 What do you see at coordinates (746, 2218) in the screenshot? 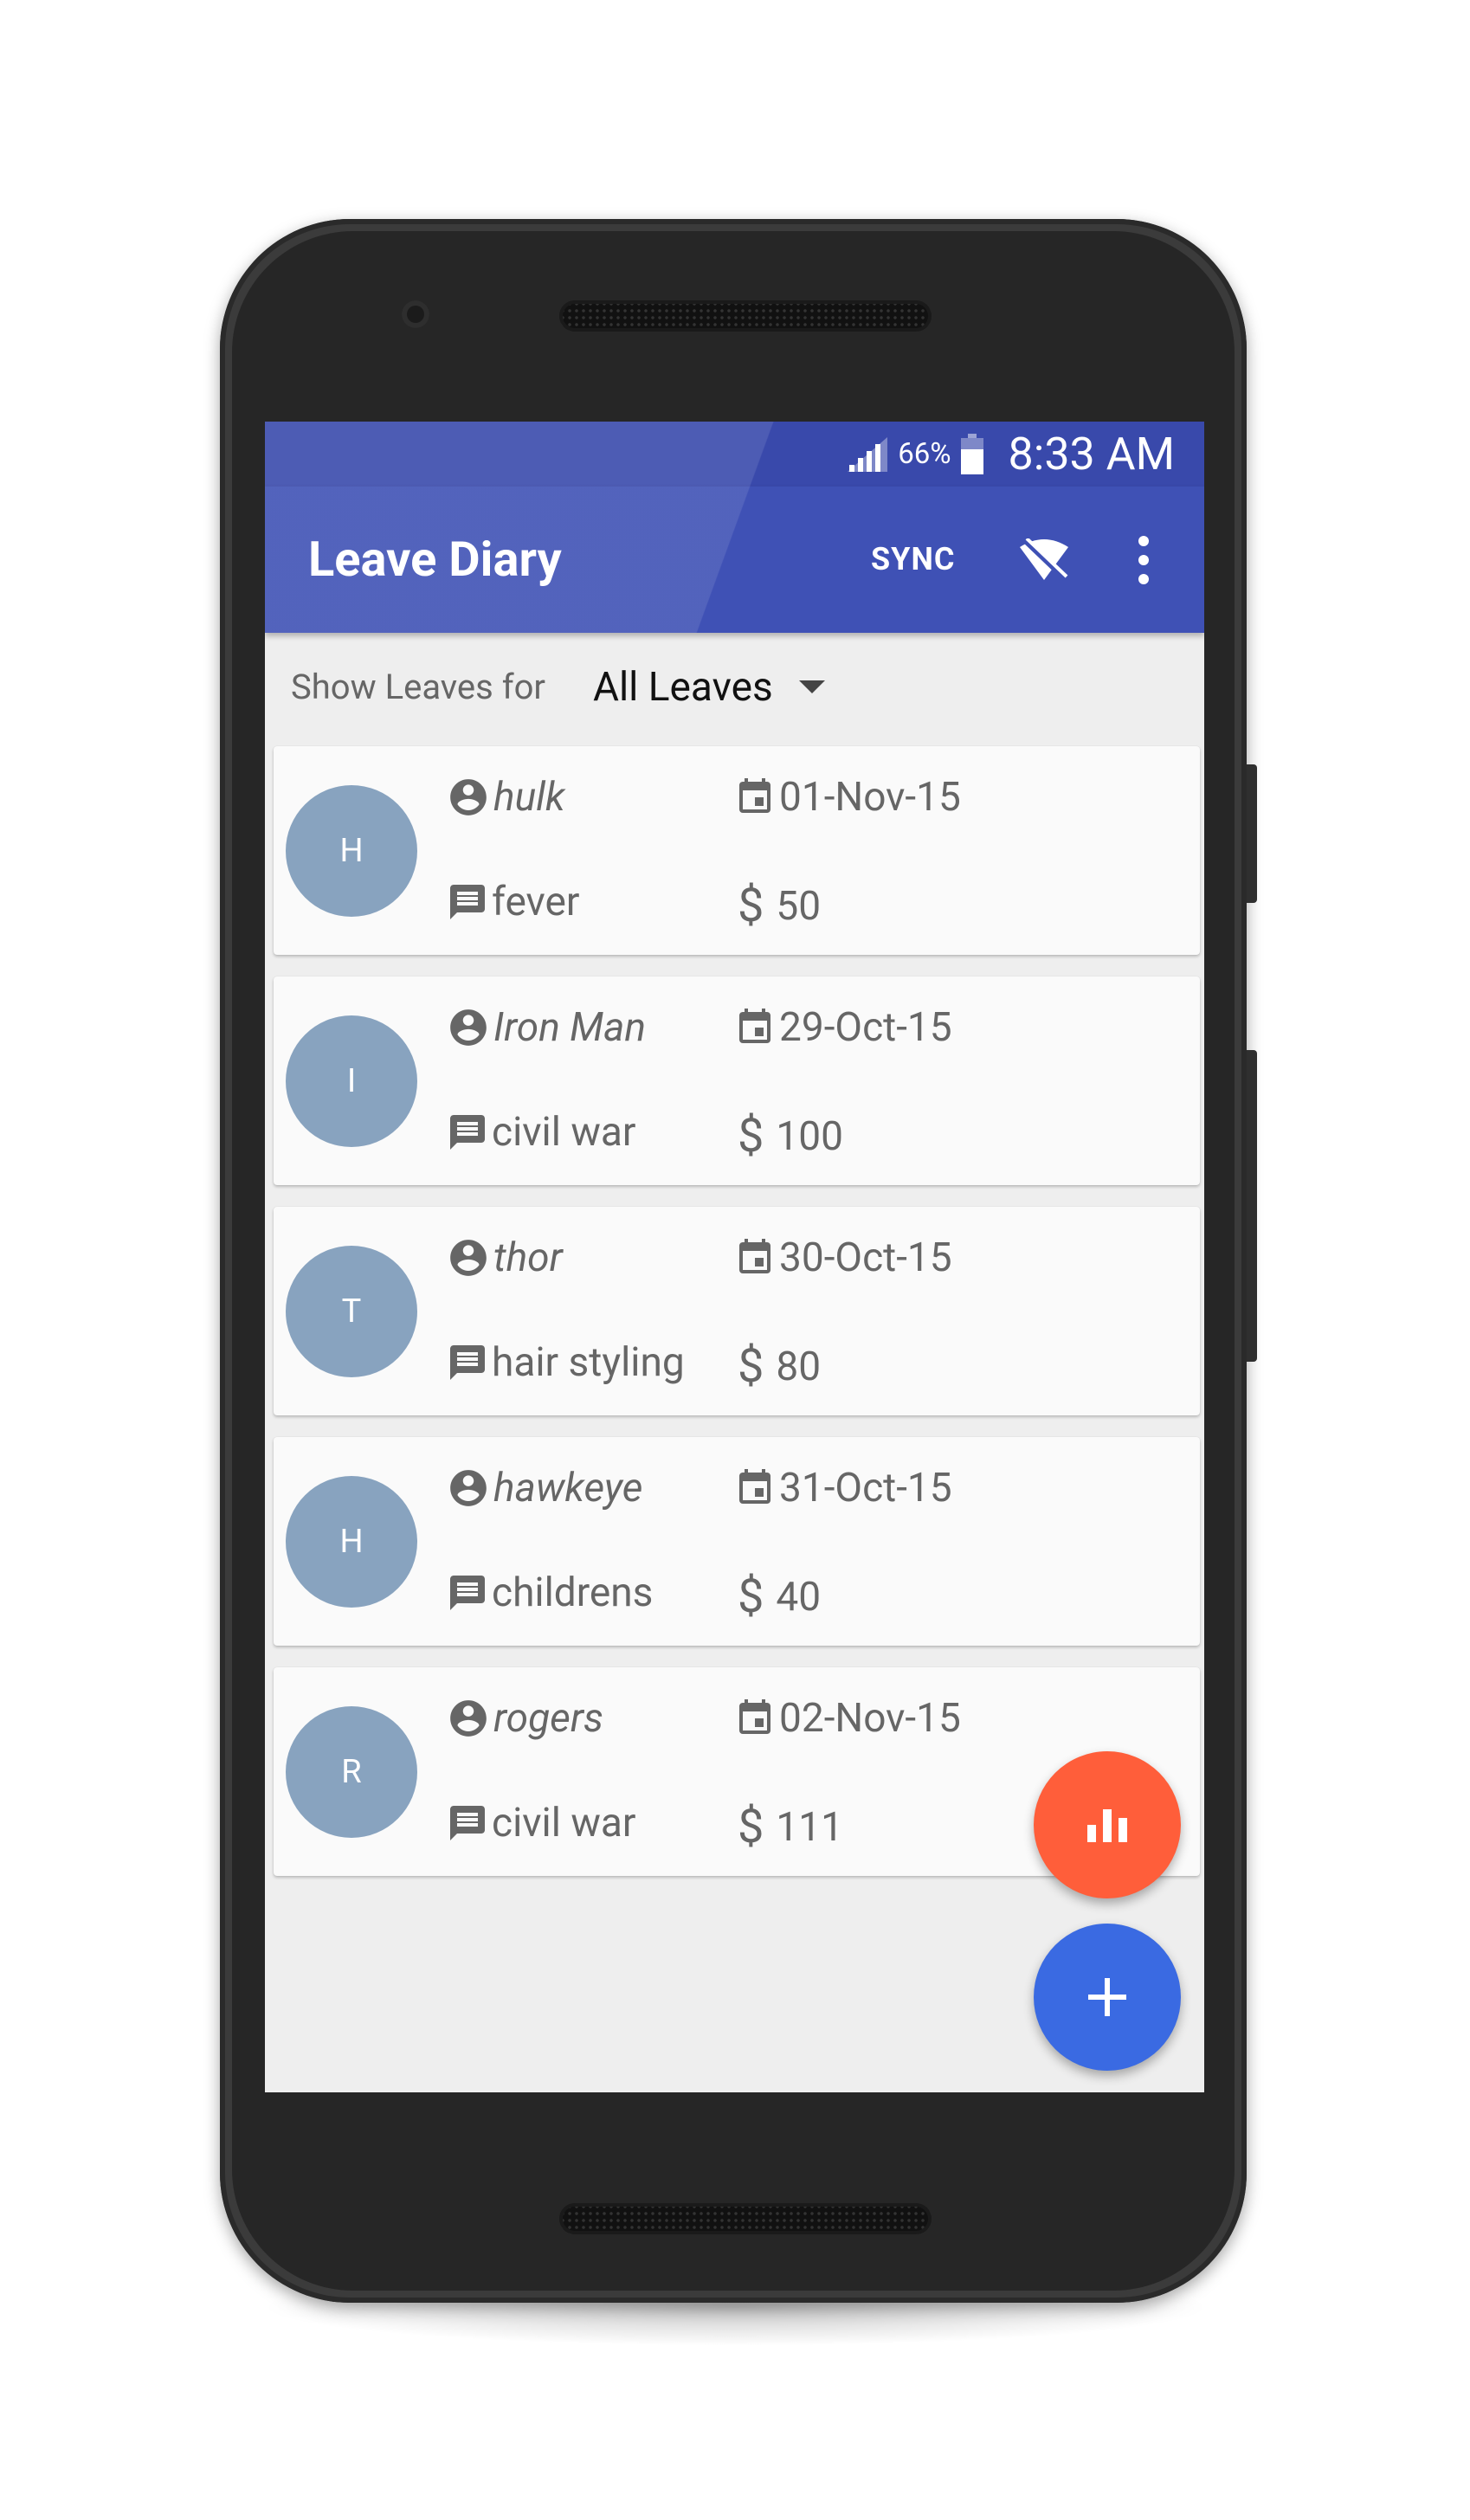
I see `bottom-speaker-grille` at bounding box center [746, 2218].